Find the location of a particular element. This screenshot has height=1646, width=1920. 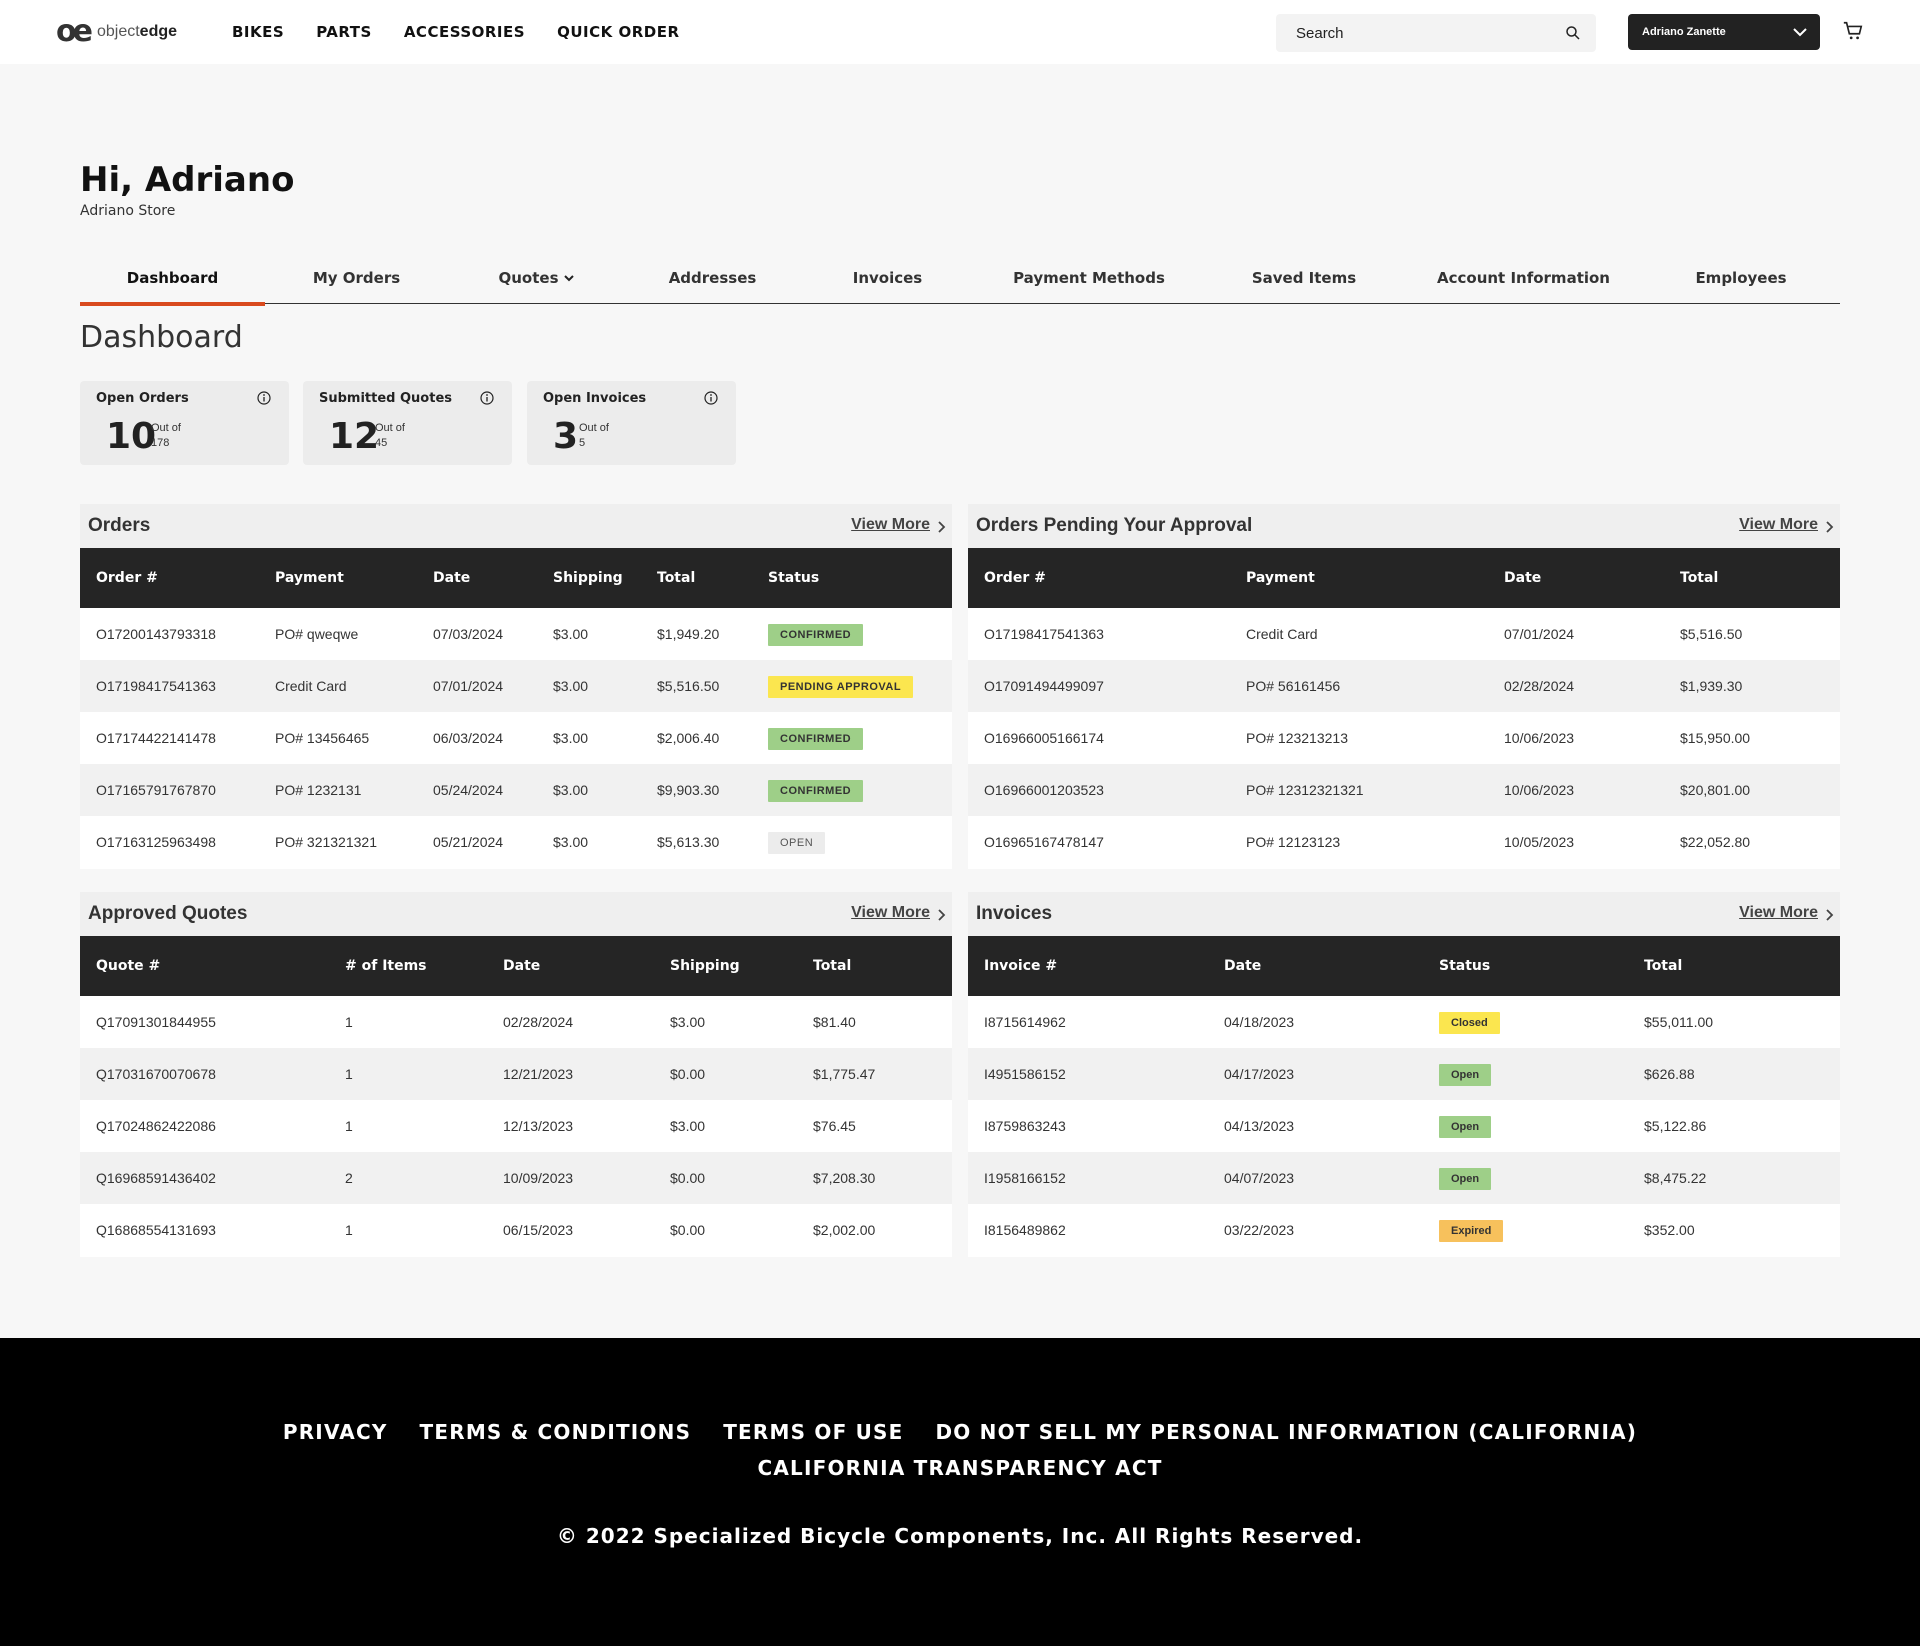

order-number: O16966005166174 is located at coordinates (1044, 738).